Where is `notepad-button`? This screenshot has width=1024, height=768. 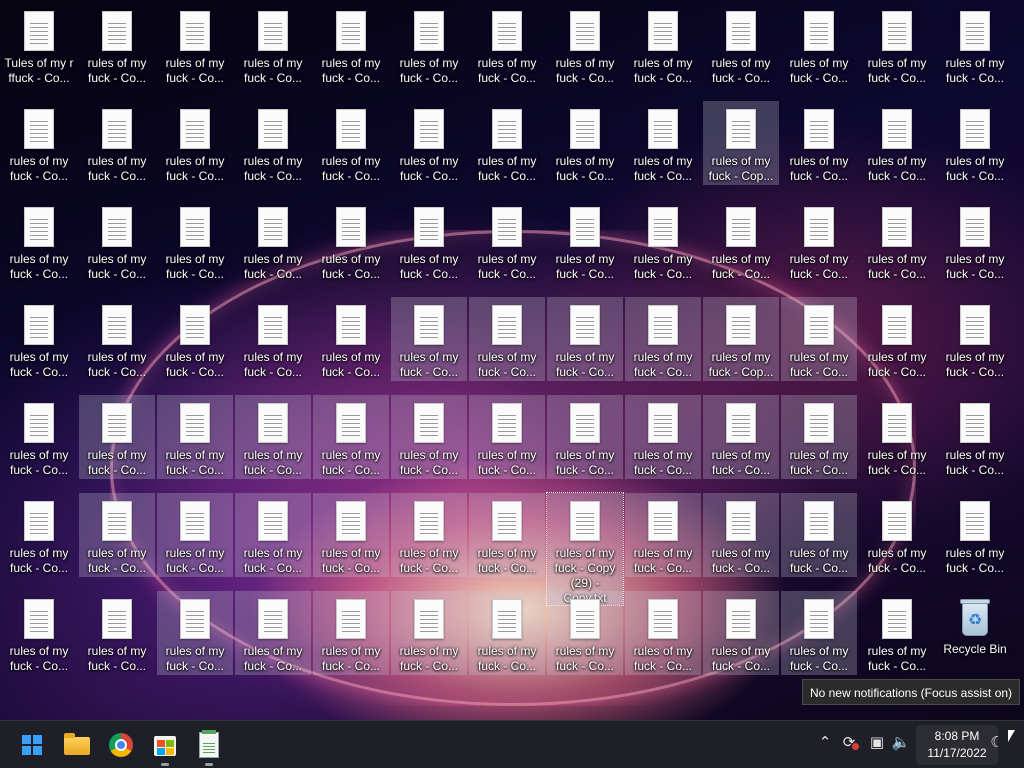
notepad-button is located at coordinates (209, 746).